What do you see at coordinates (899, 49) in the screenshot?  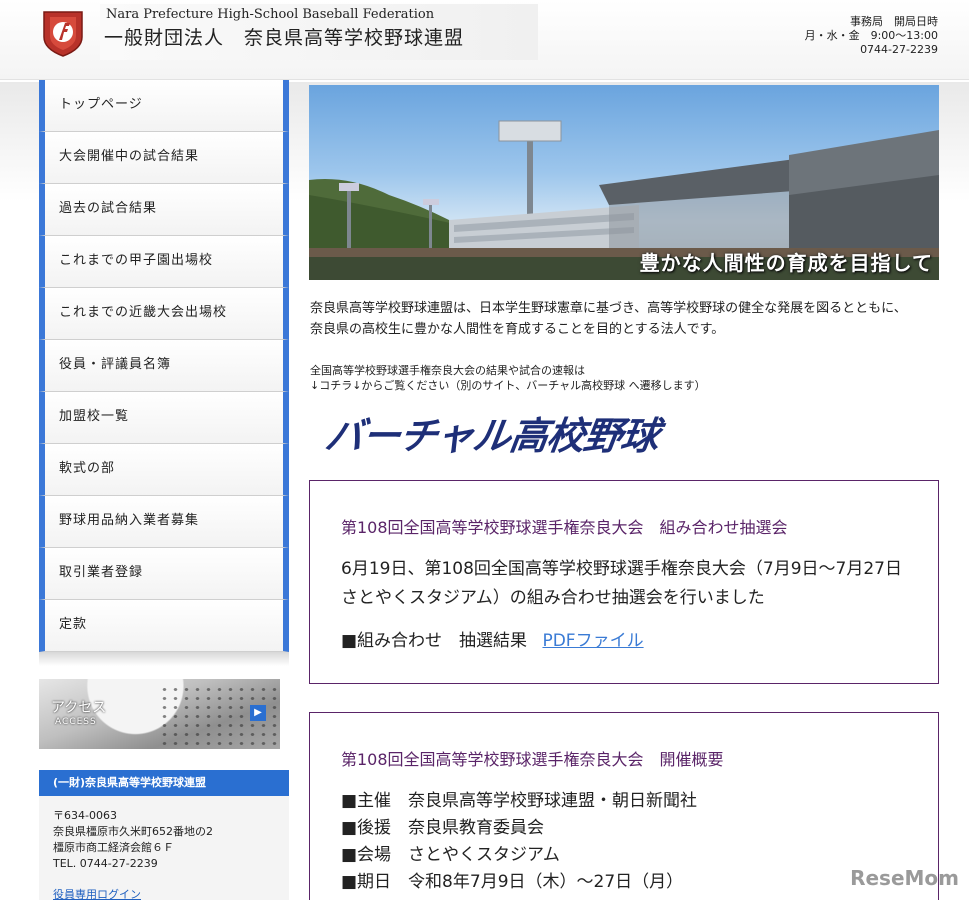 I see `office-phone: 0744-27-2239` at bounding box center [899, 49].